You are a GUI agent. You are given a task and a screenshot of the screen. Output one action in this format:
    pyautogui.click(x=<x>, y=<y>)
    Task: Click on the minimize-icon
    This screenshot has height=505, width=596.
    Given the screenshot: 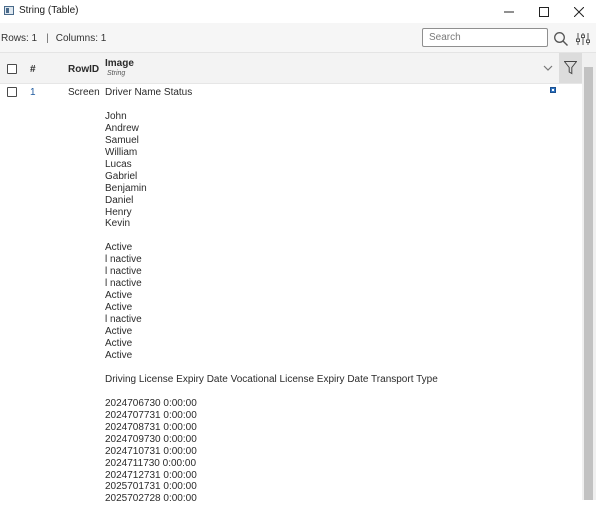 What is the action you would take?
    pyautogui.click(x=509, y=12)
    